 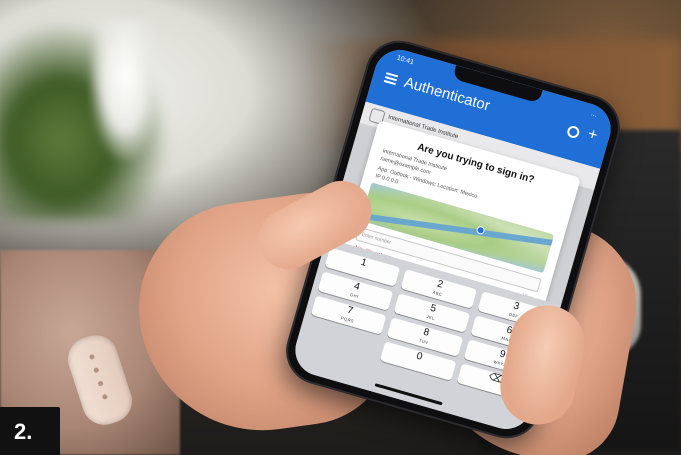 I want to click on hamburger-menu-icon, so click(x=391, y=79).